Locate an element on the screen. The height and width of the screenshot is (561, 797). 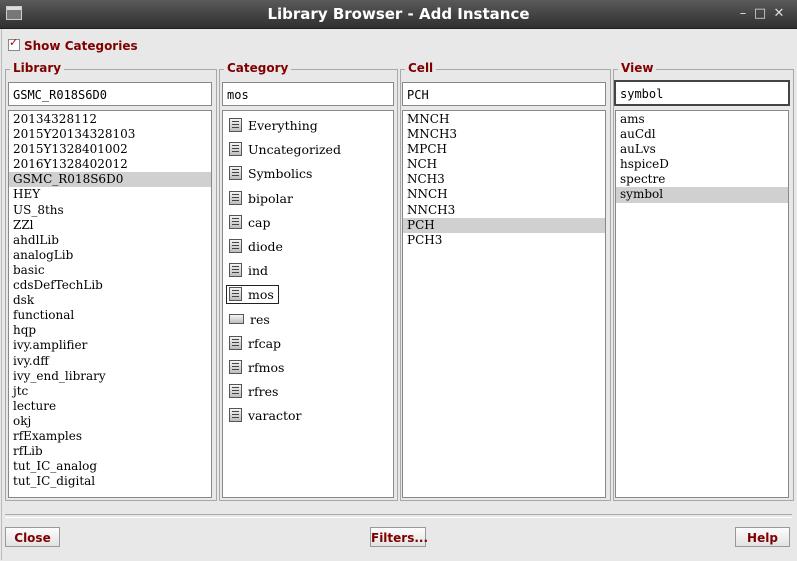
category-list-item: diode is located at coordinates (308, 247).